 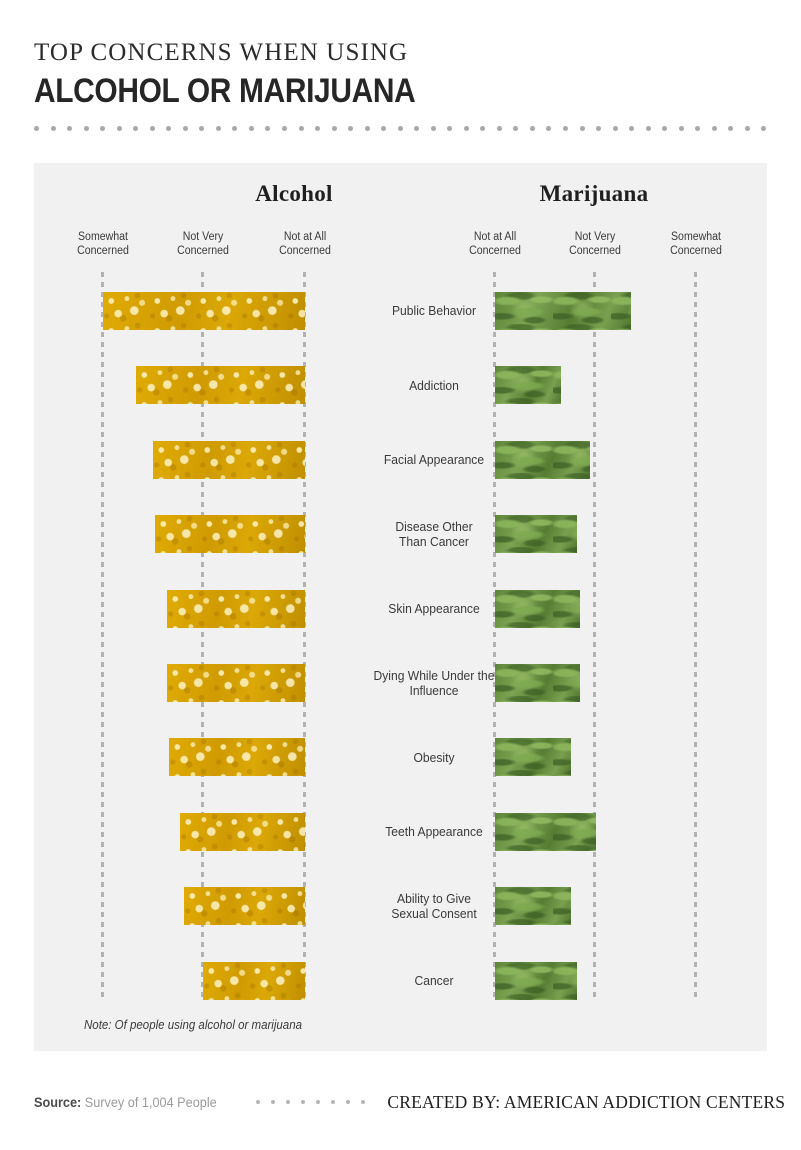 I want to click on page-title-line-2: ALCOHOL OR MARIJUANA, so click(x=225, y=91).